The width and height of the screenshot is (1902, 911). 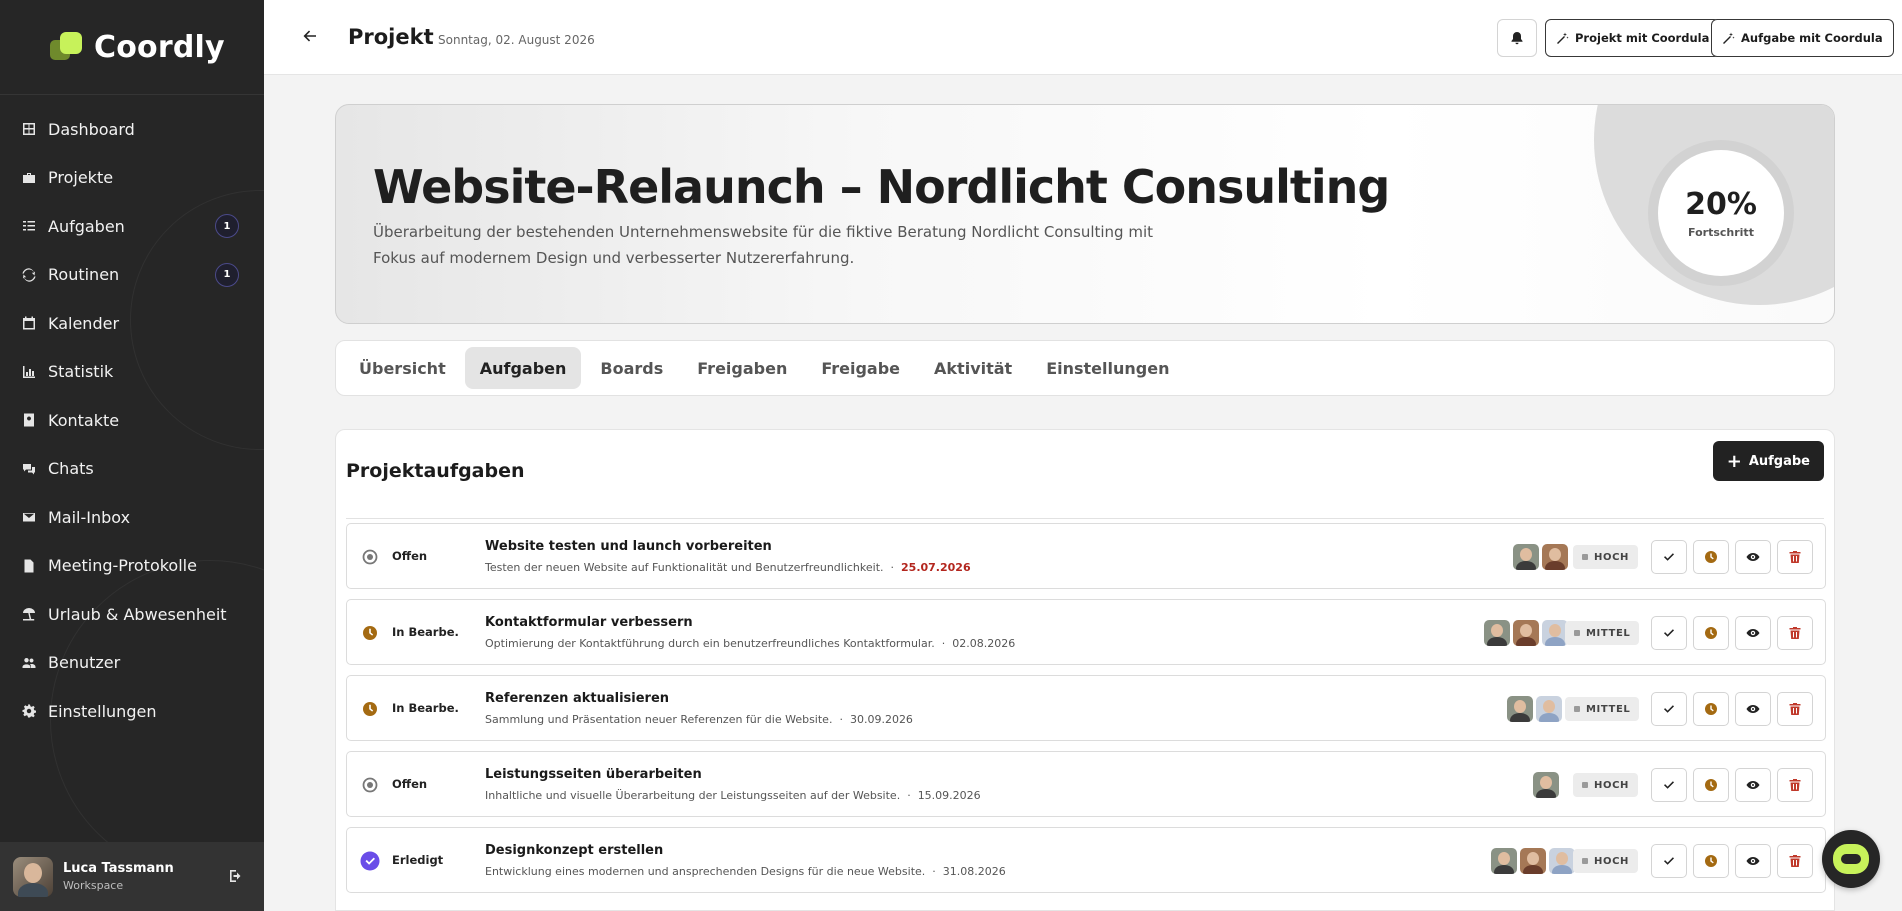 What do you see at coordinates (29, 129) in the screenshot?
I see `grid-icon` at bounding box center [29, 129].